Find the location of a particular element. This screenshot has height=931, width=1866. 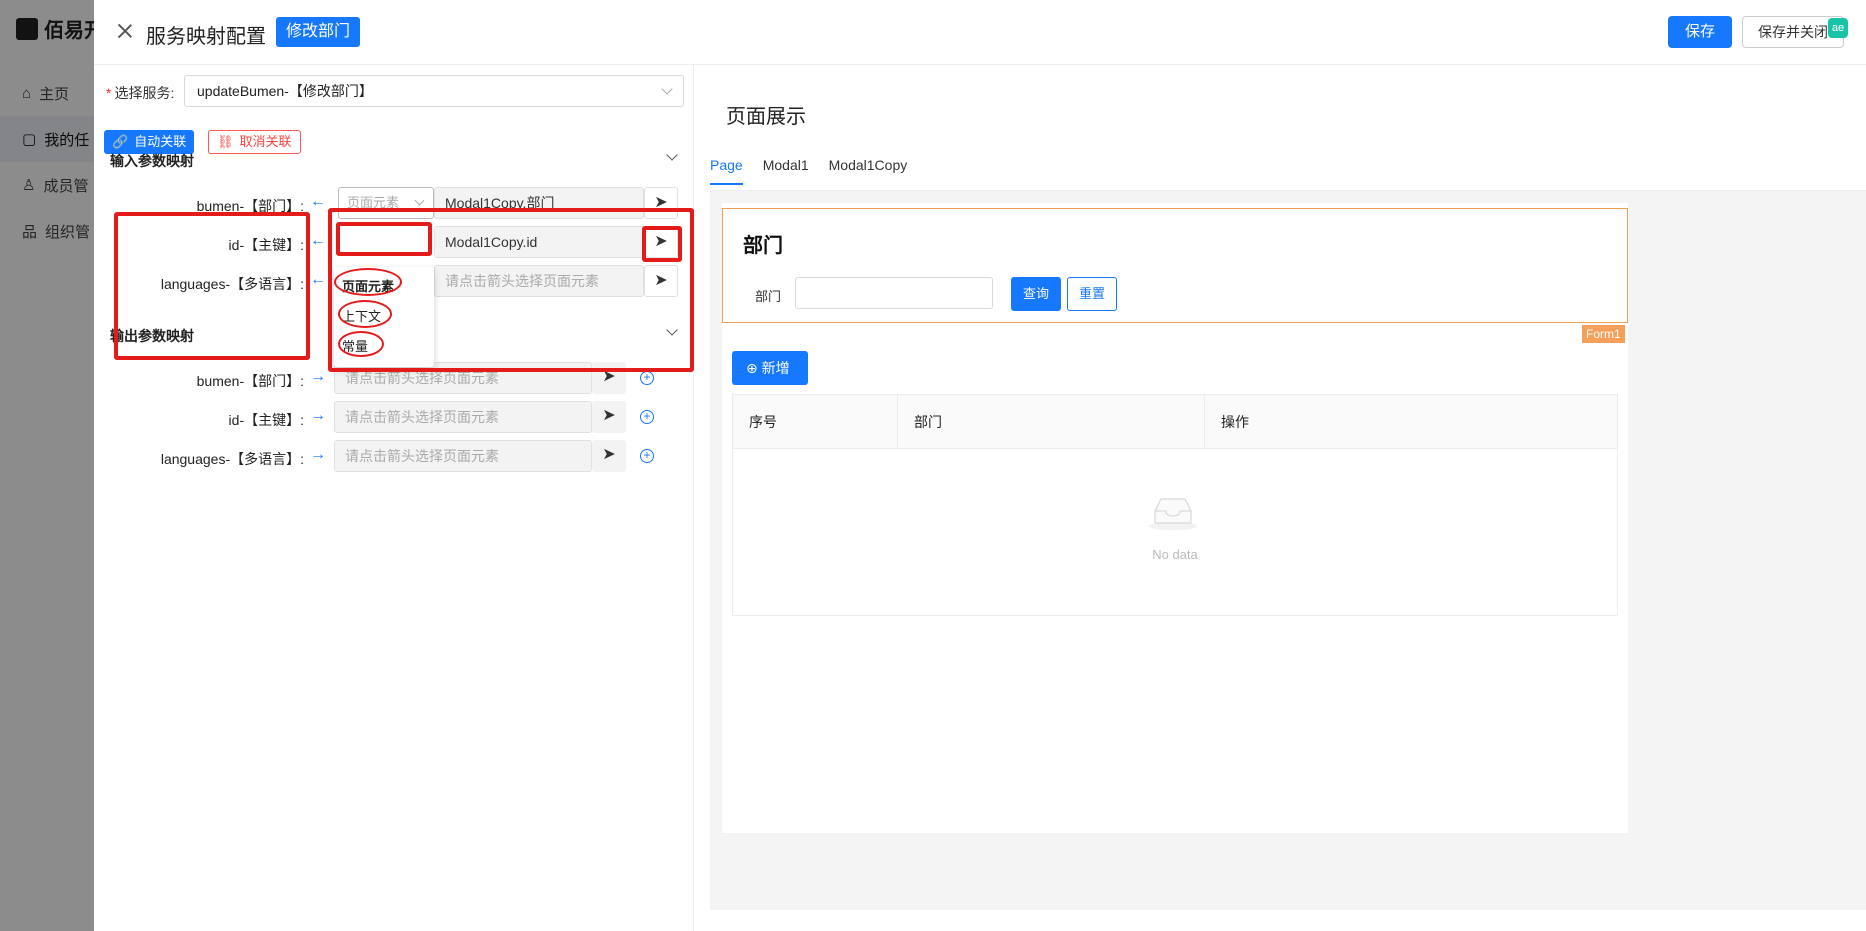

unlink-icon: ⛓ is located at coordinates (225, 141).